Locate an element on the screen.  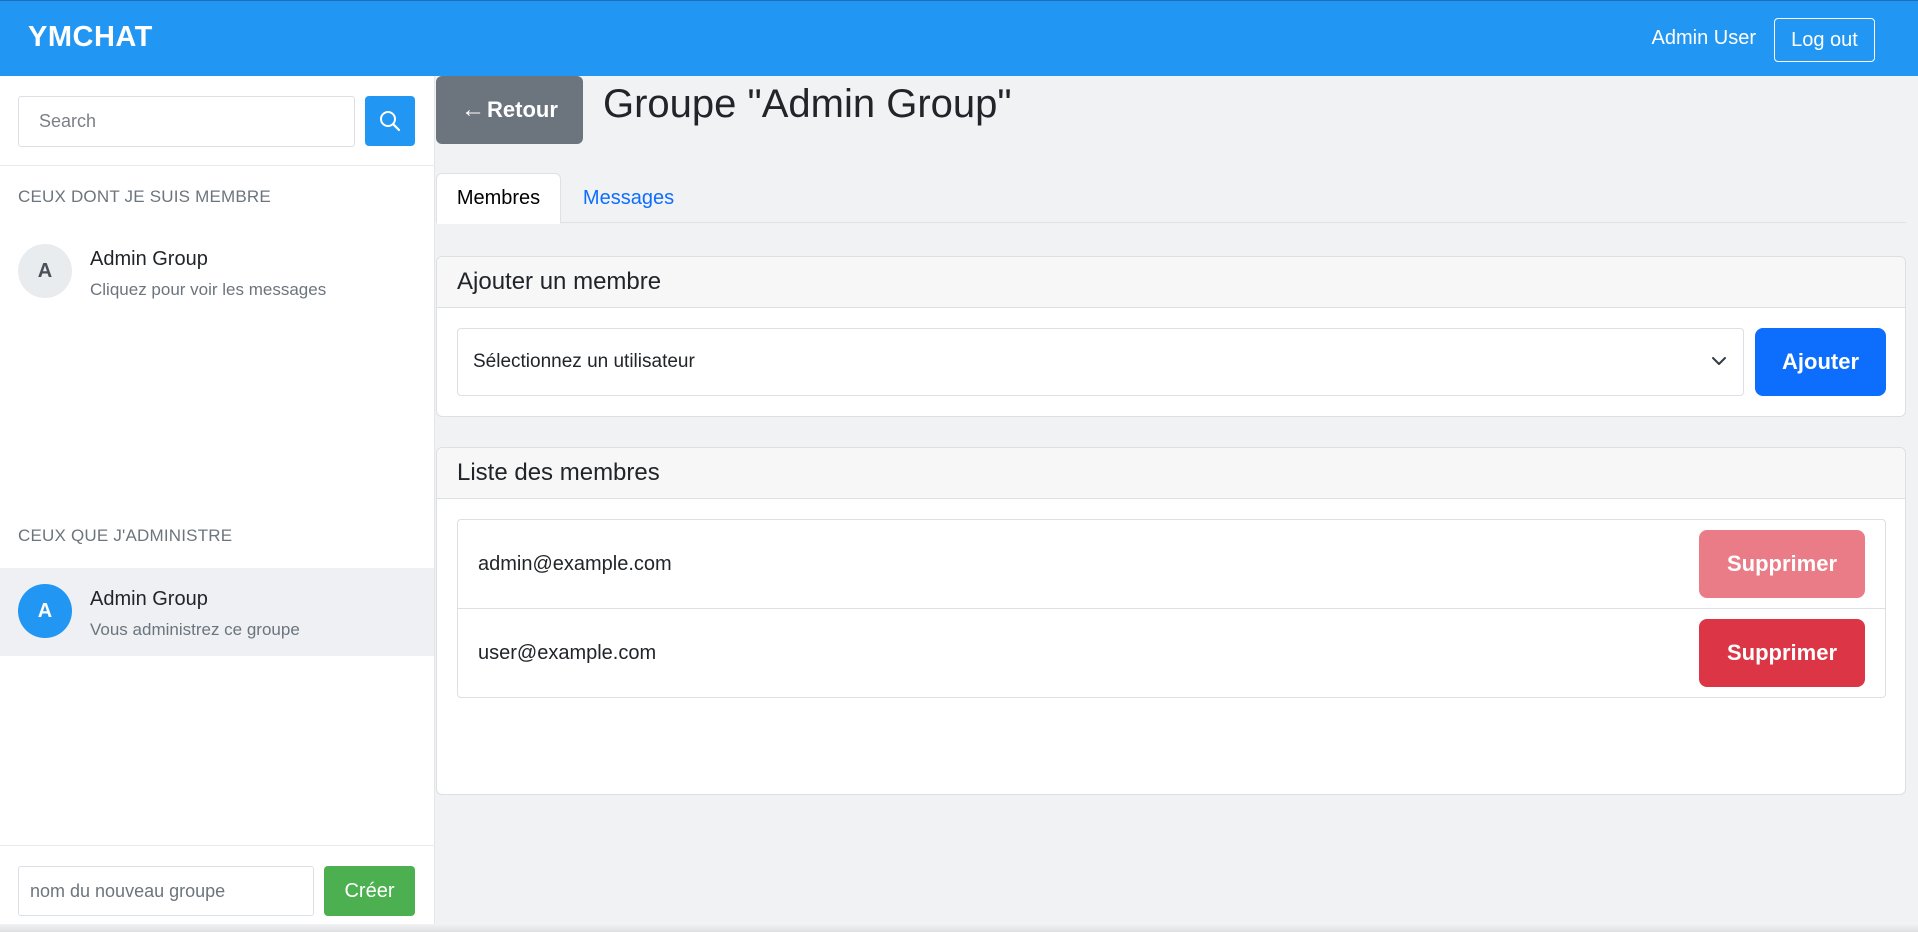
search-input is located at coordinates (186, 121).